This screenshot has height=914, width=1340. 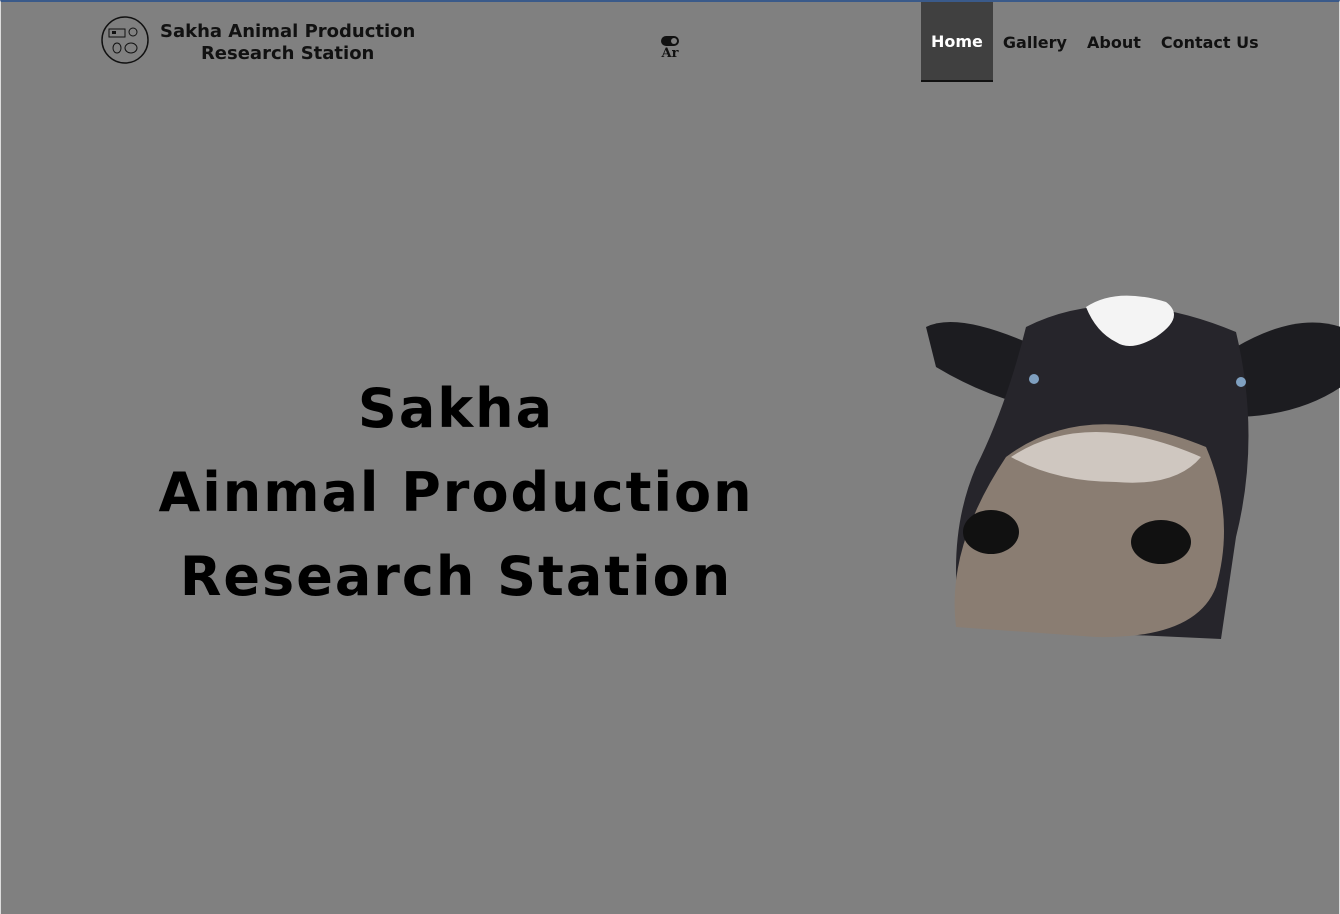 What do you see at coordinates (125, 40) in the screenshot?
I see `station-logo` at bounding box center [125, 40].